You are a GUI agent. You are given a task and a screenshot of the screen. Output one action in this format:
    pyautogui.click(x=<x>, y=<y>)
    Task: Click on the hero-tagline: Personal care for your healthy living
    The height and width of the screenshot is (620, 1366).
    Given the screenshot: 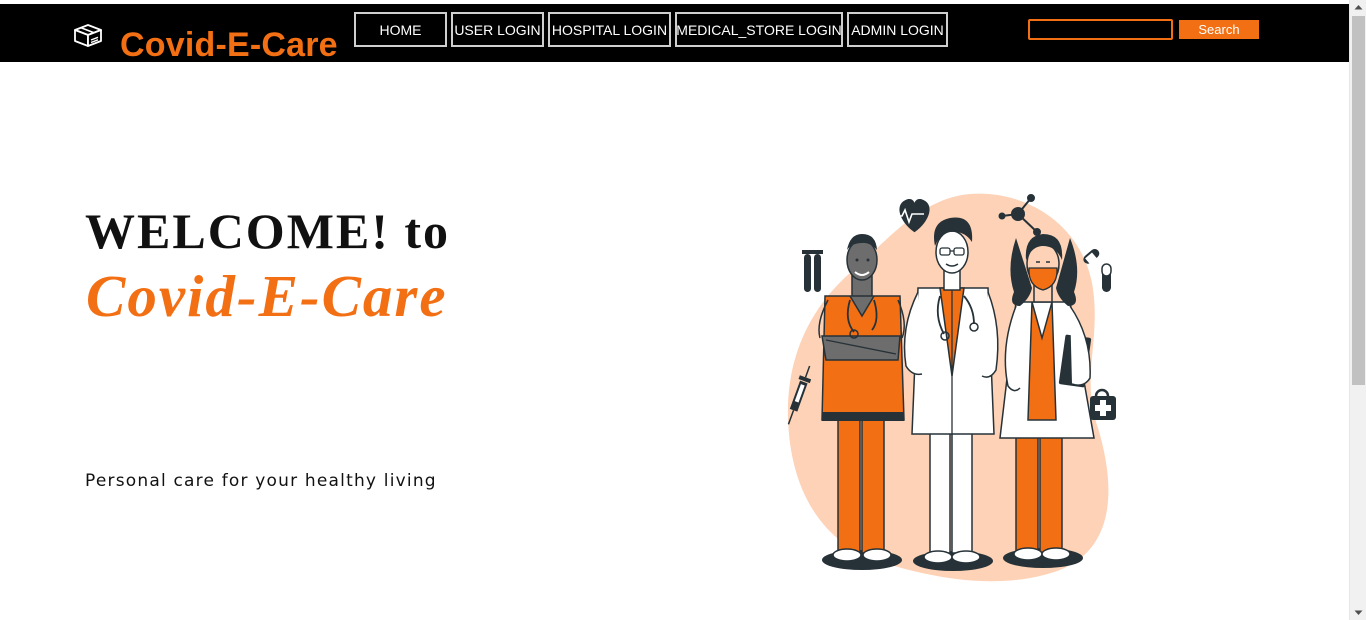 What is the action you would take?
    pyautogui.click(x=261, y=481)
    